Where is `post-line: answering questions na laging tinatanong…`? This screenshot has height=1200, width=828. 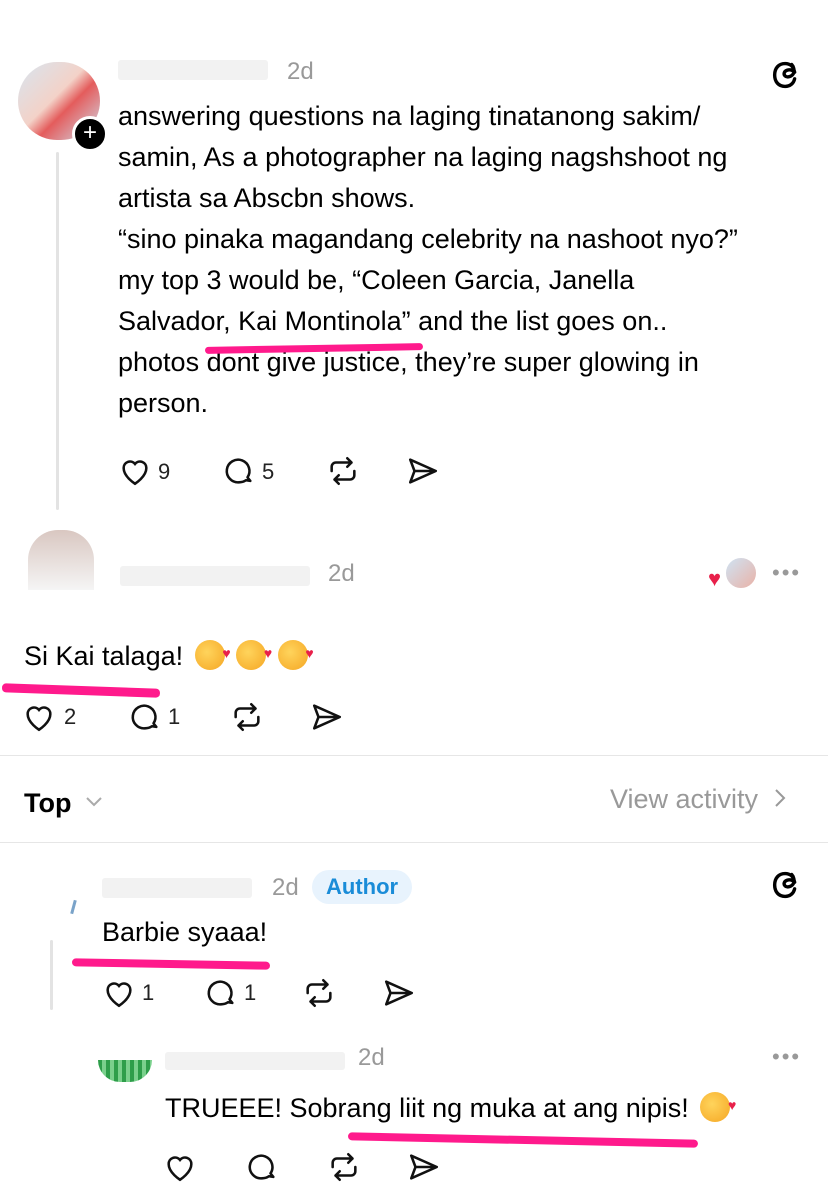 post-line: answering questions na laging tinatanong… is located at coordinates (409, 116).